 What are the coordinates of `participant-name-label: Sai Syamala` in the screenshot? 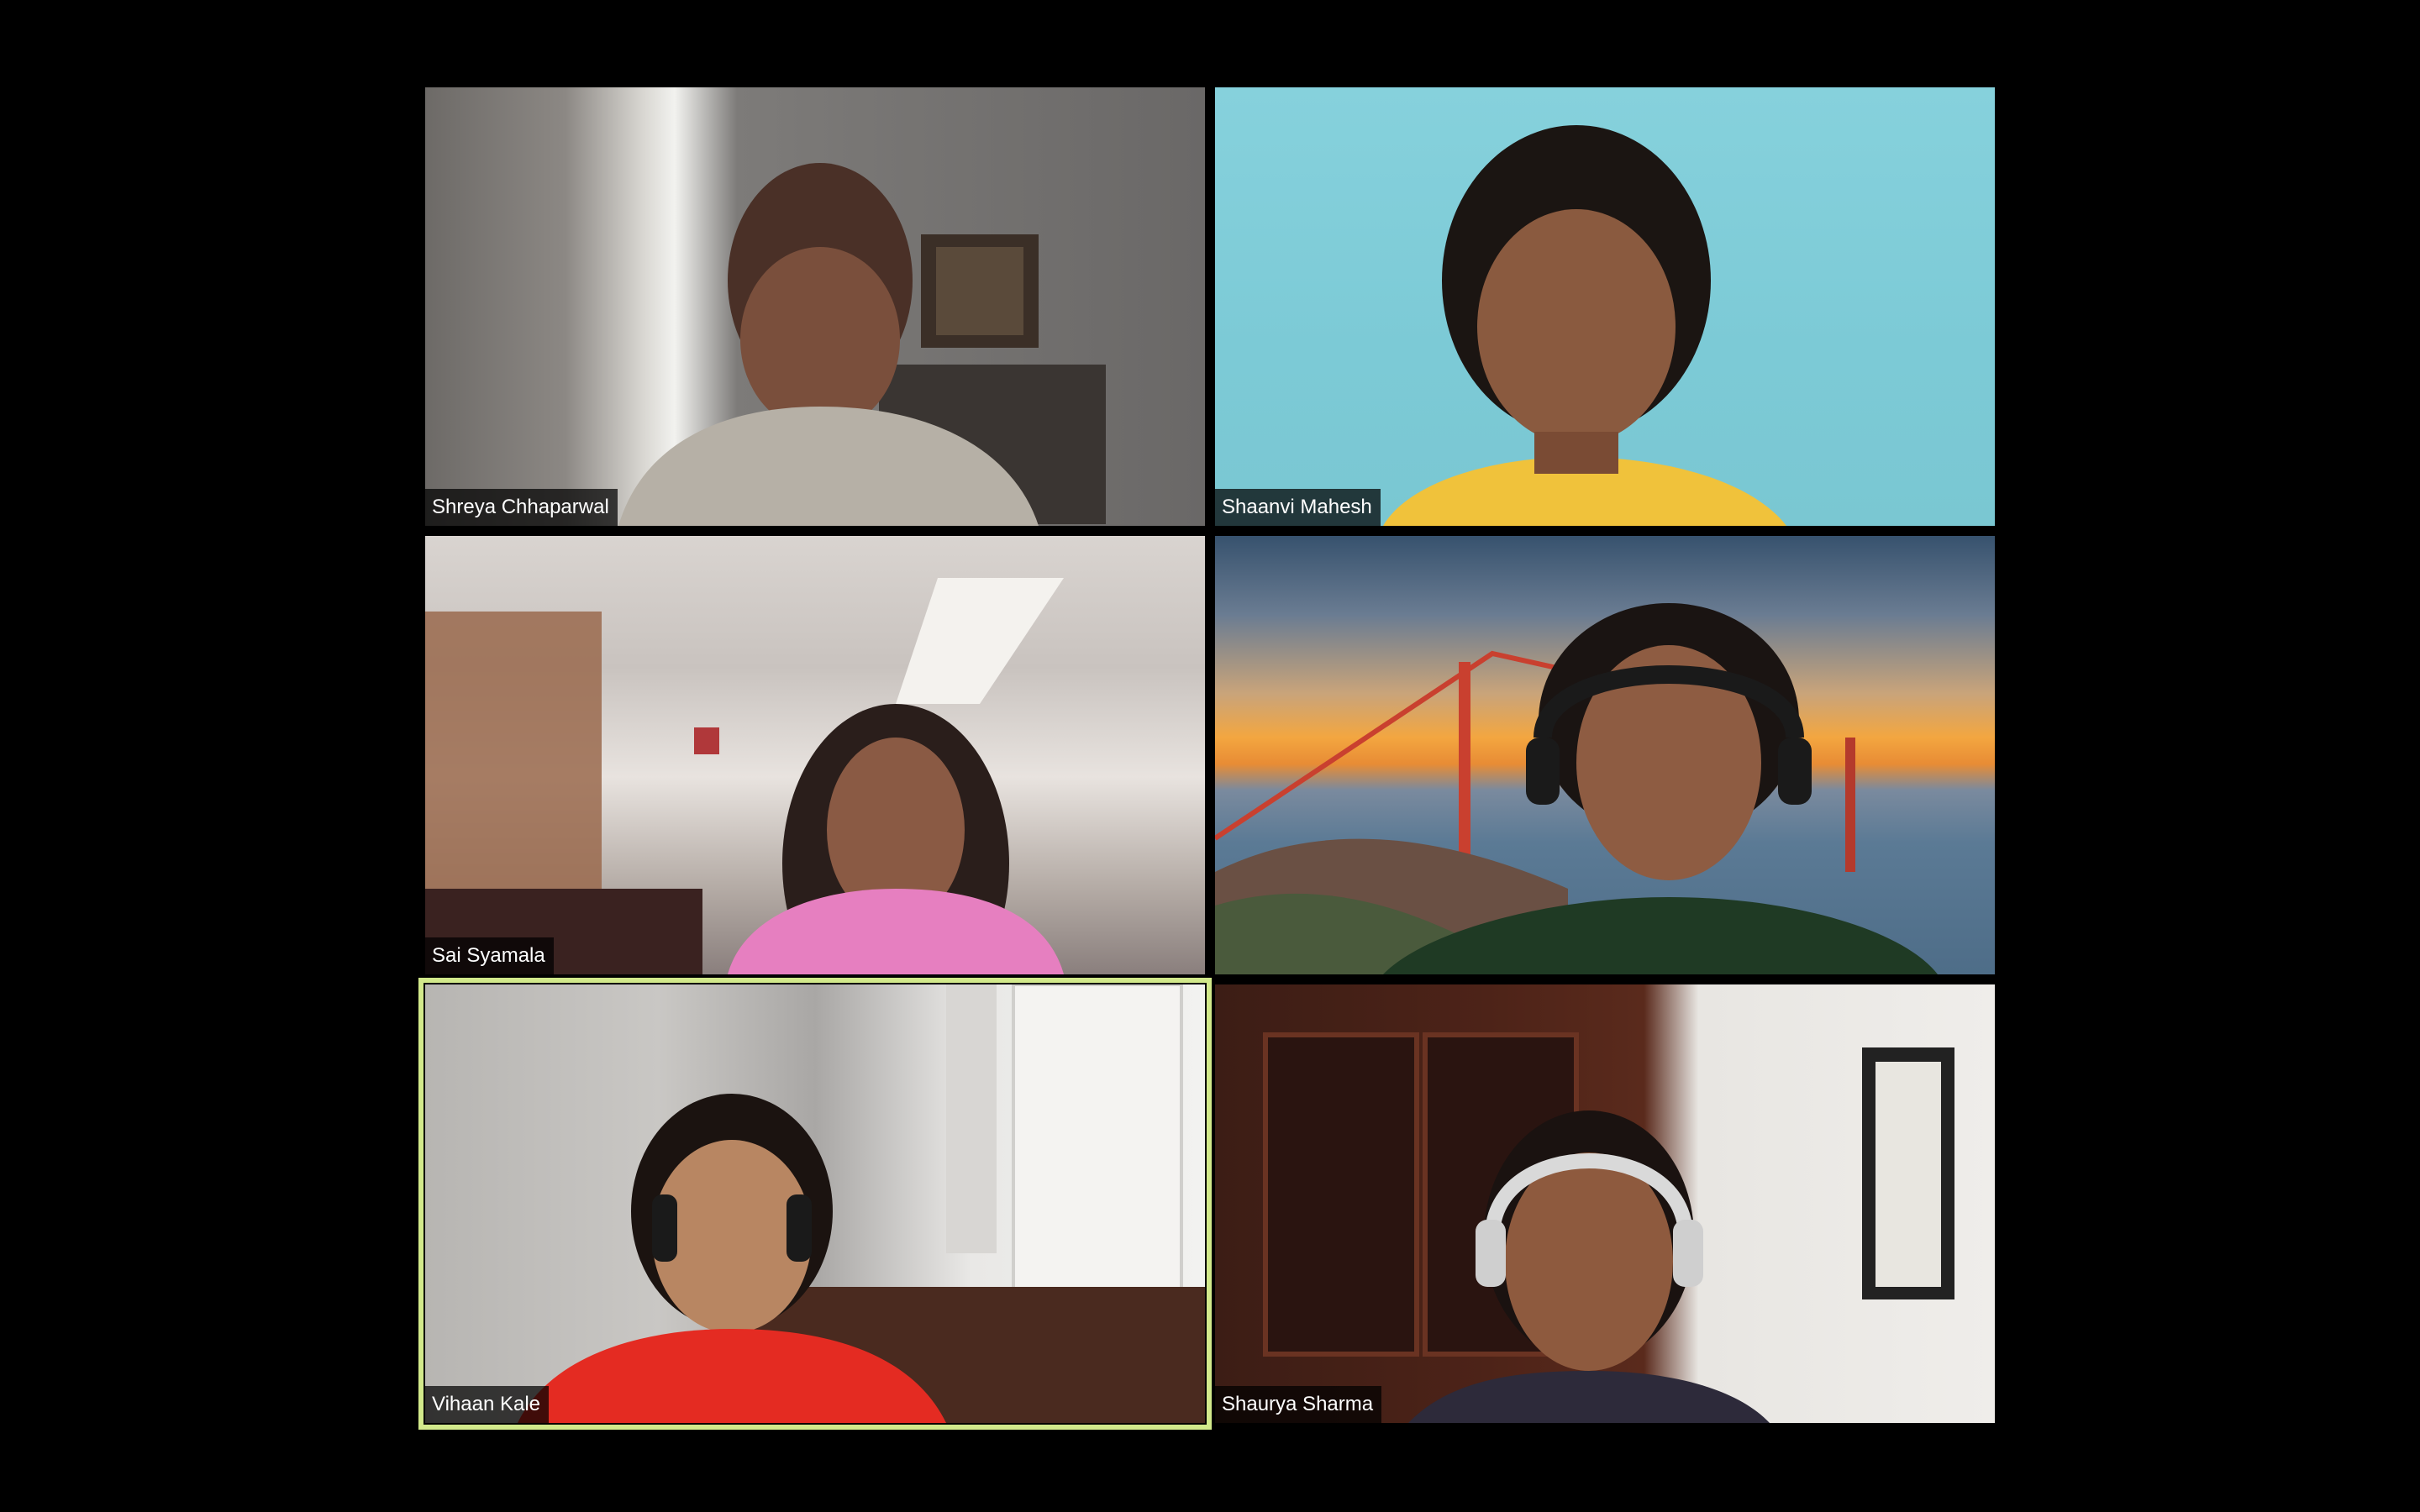 It's located at (490, 955).